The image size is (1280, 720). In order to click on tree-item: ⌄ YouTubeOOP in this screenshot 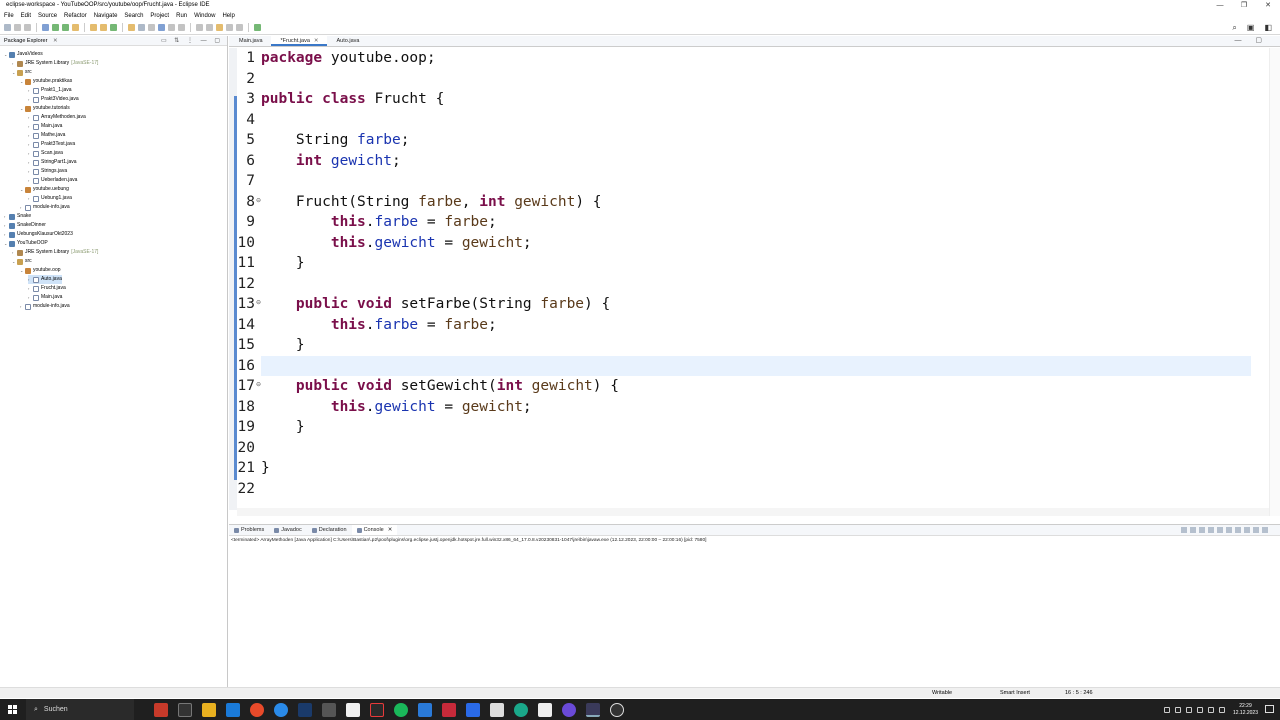, I will do `click(26, 243)`.